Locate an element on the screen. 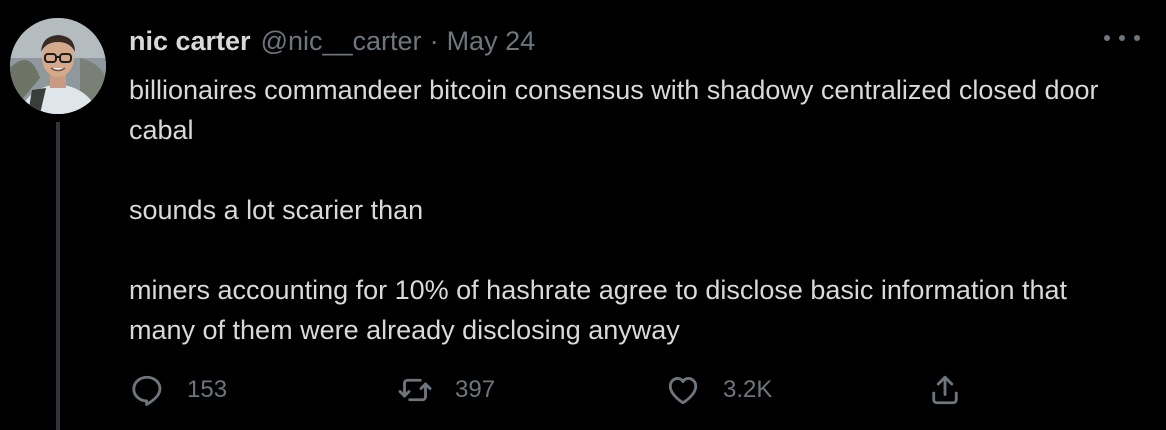  author-handle: @nic__carter is located at coordinates (341, 41).